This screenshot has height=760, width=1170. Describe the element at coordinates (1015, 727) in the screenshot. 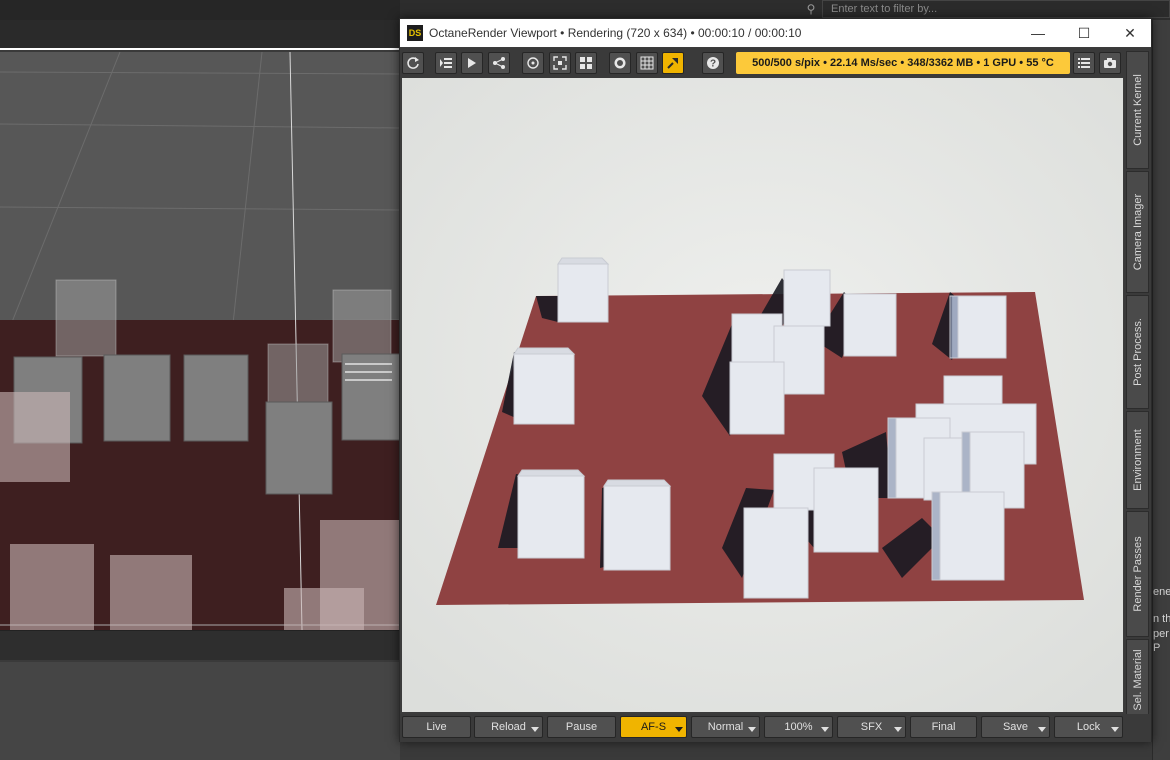

I see `save-button: Save` at that location.